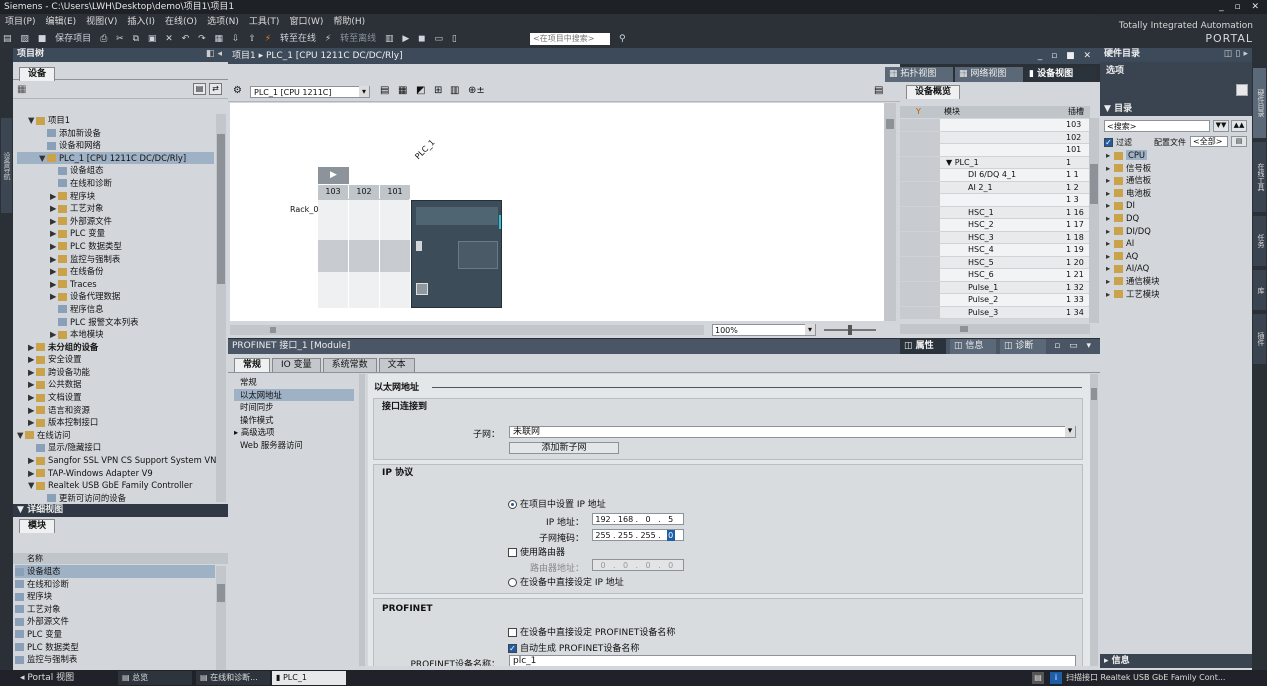 This screenshot has width=1267, height=686. Describe the element at coordinates (1176, 168) in the screenshot. I see `catalog-item: ▸ 信号板` at that location.